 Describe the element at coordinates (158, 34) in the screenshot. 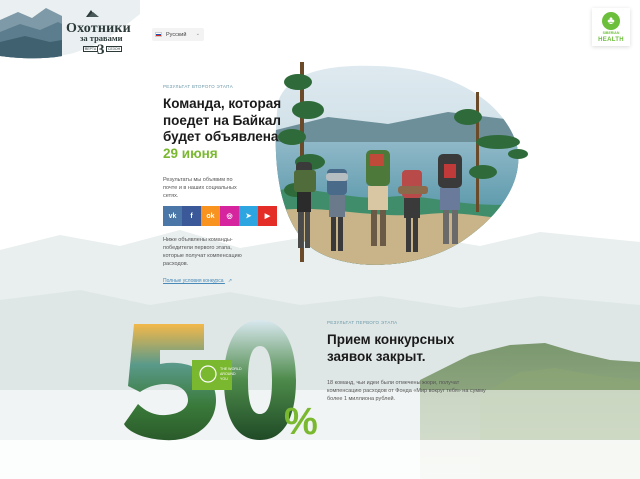

I see `russia-flag-icon` at that location.